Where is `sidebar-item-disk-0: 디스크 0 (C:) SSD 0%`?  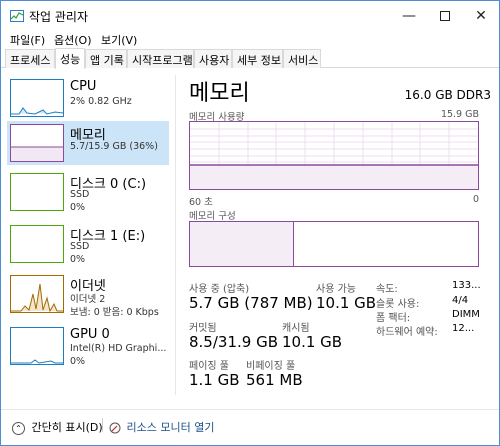
sidebar-item-disk-0: 디스크 0 (C:) SSD 0% is located at coordinates (88, 193).